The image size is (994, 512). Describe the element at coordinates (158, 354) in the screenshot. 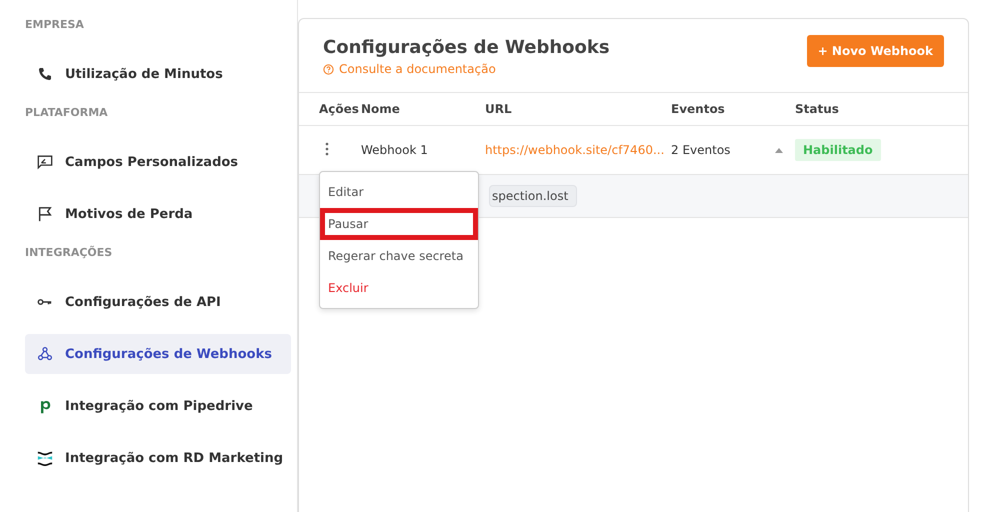

I see `sidebar-item: Configurações de Webhooks` at that location.